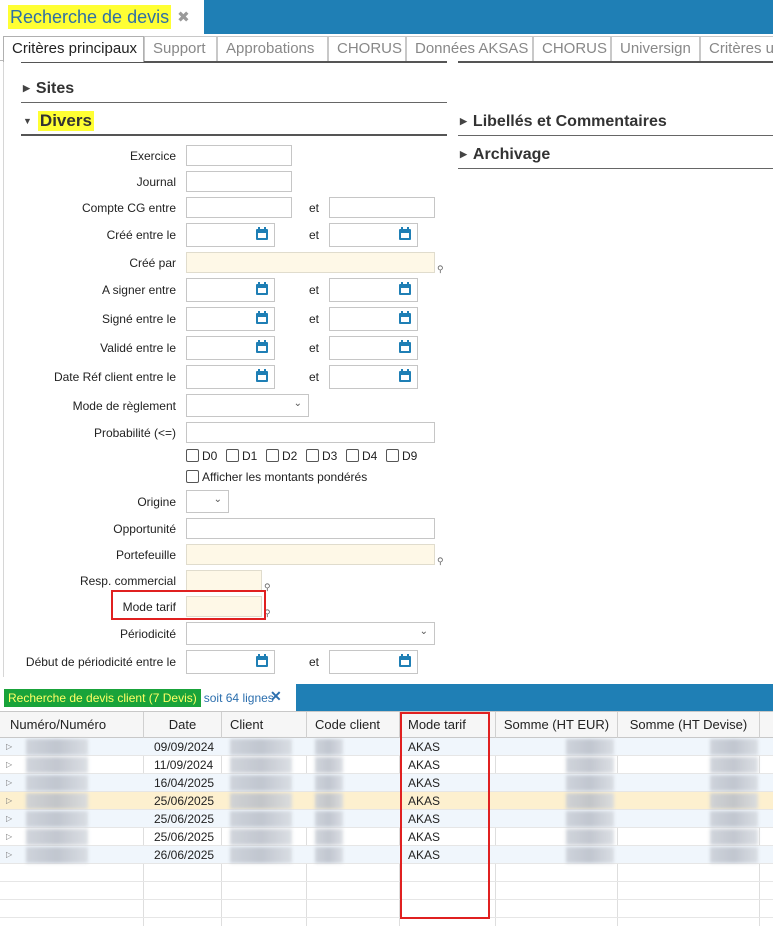  Describe the element at coordinates (272, 48) in the screenshot. I see `tab-approbations: Approbations` at that location.